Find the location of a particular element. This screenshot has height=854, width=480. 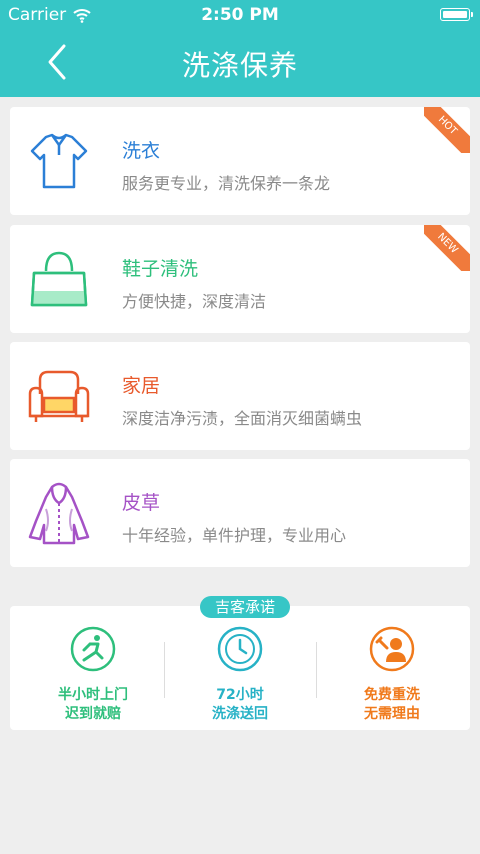

promise-line-1: 半小时上门 is located at coordinates (93, 695).